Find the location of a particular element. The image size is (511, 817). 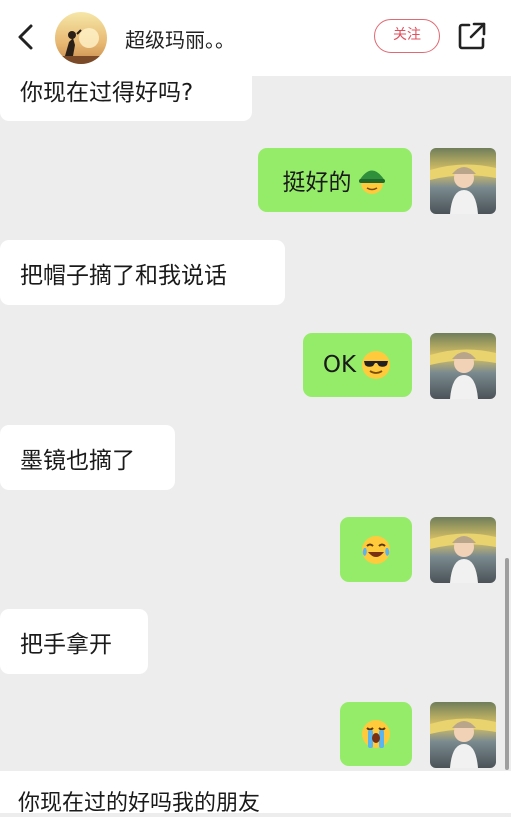

message-bubble-received: 把手拿开 is located at coordinates (74, 641).